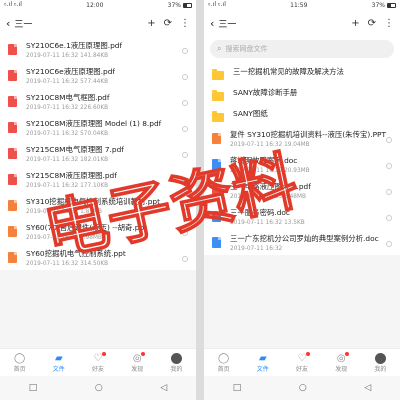 The image size is (400, 400). I want to click on file-info: 三一服务密码.doc 2019-07-11 16:32 13.5KB, so click(312, 217).